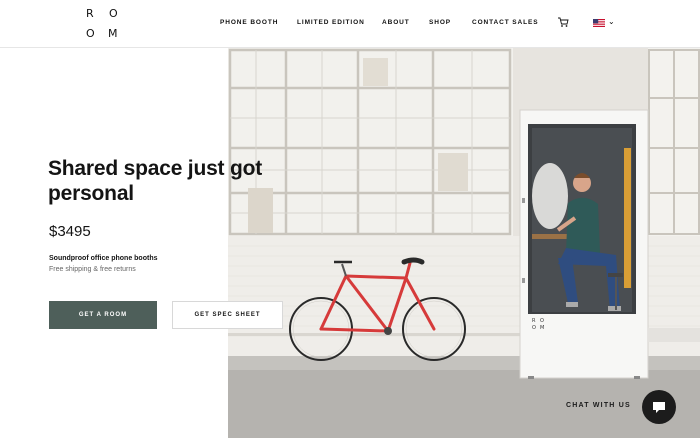  What do you see at coordinates (563, 22) in the screenshot?
I see `cart-icon` at bounding box center [563, 22].